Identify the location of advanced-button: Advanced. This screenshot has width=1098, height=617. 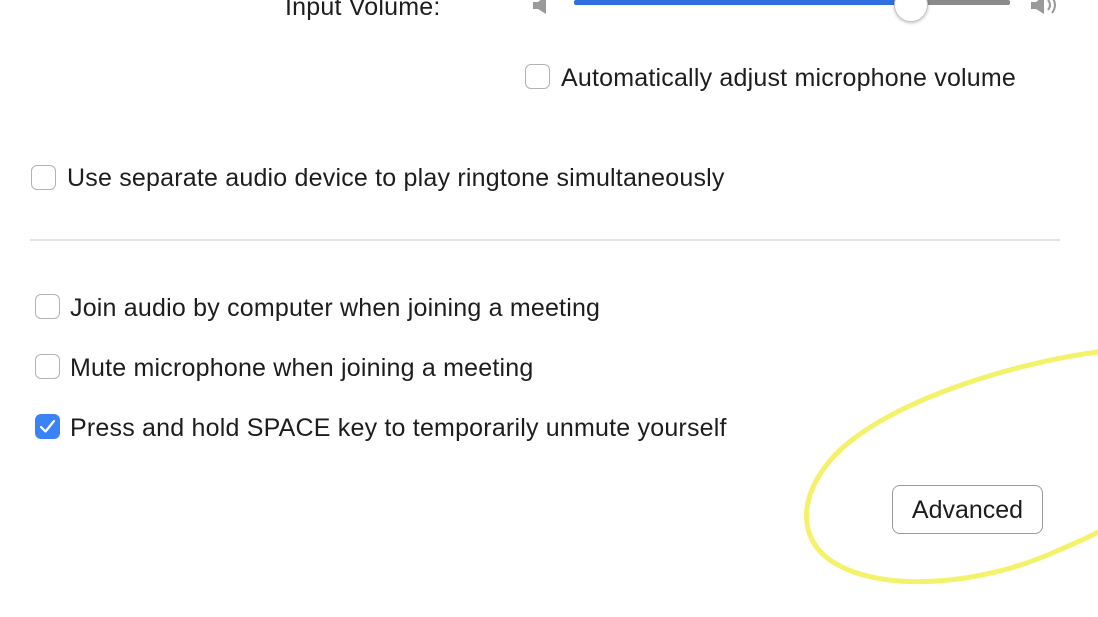
(967, 509).